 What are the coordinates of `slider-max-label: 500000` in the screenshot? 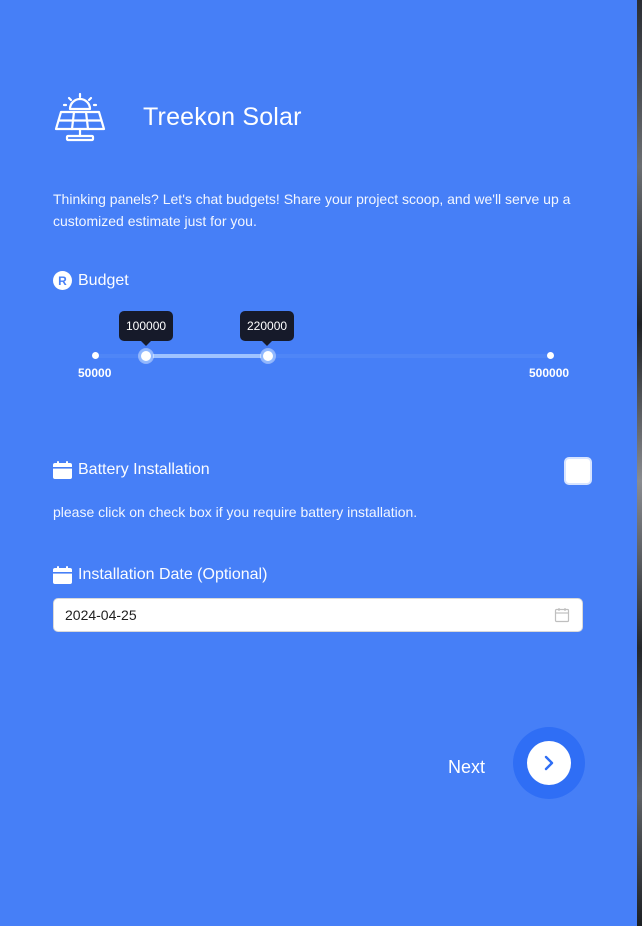 It's located at (549, 373).